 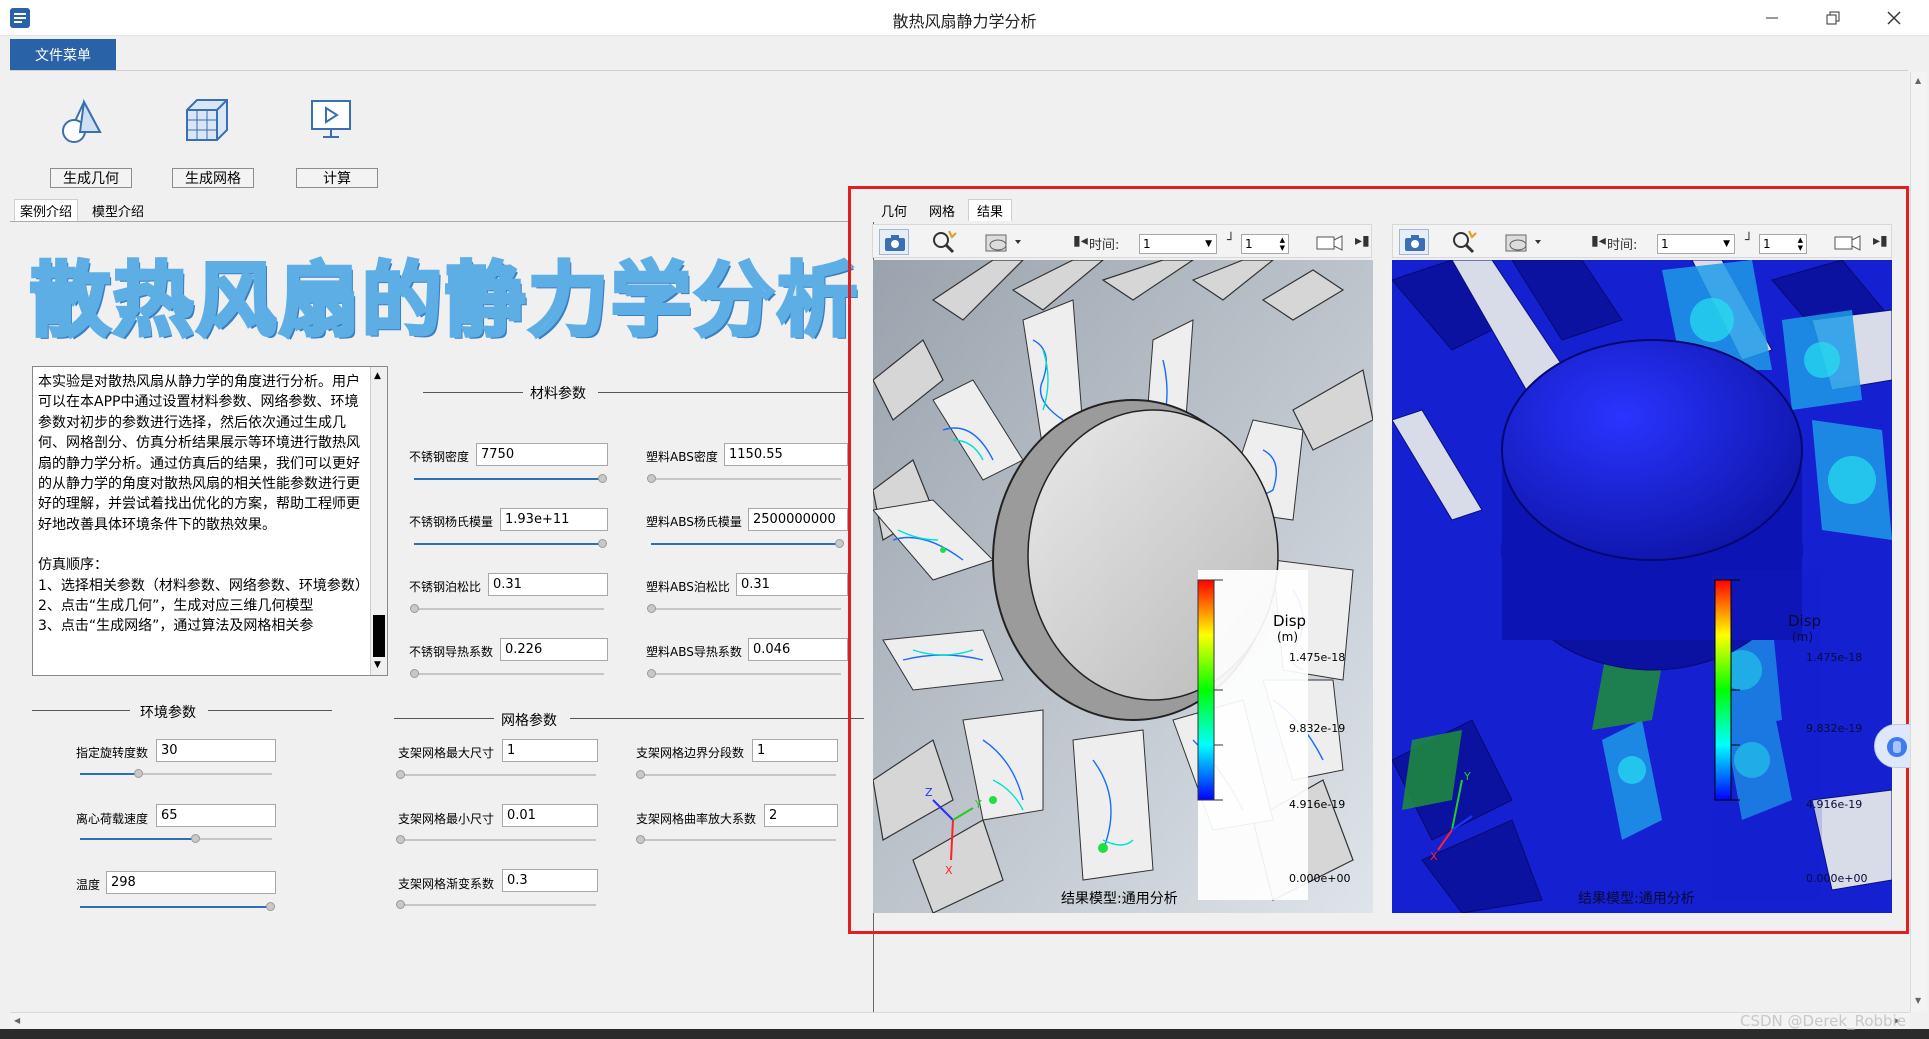 What do you see at coordinates (473, 392) in the screenshot?
I see `material-rule-left` at bounding box center [473, 392].